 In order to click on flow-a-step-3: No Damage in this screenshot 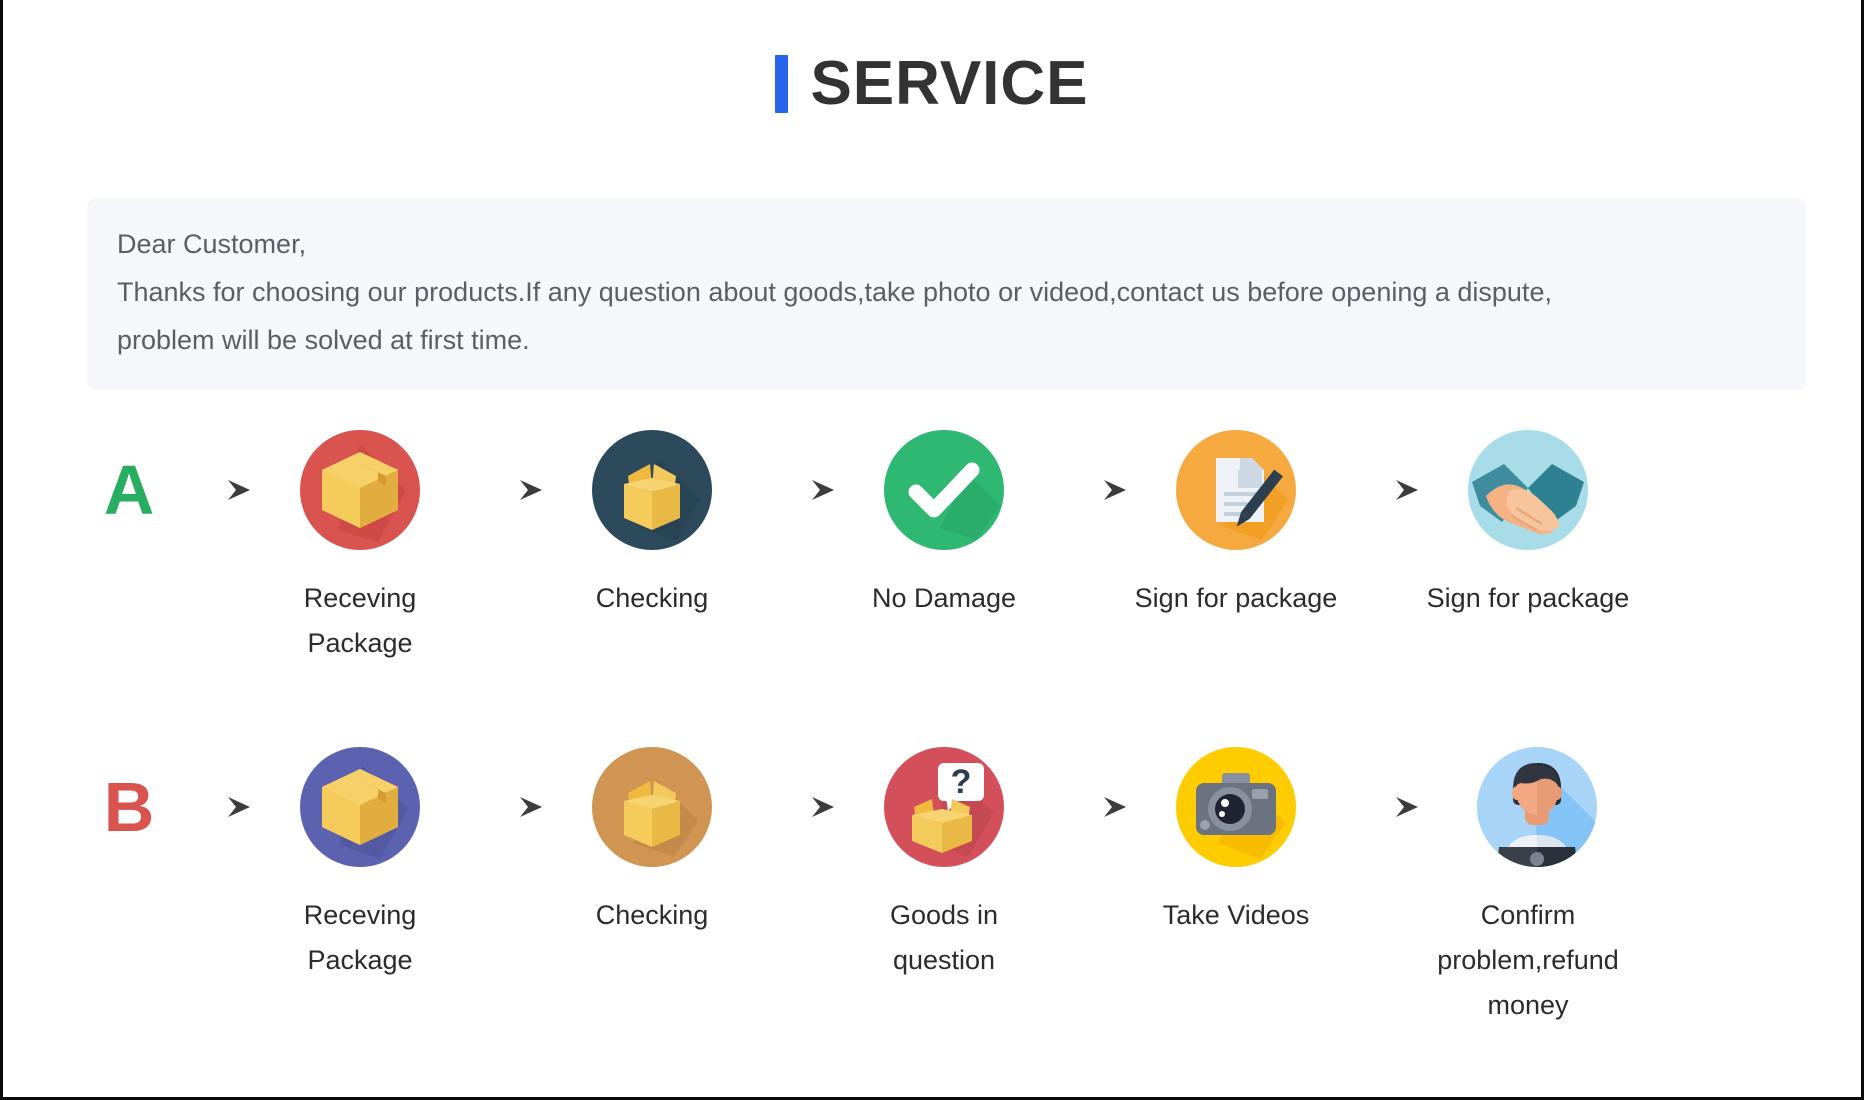, I will do `click(944, 525)`.